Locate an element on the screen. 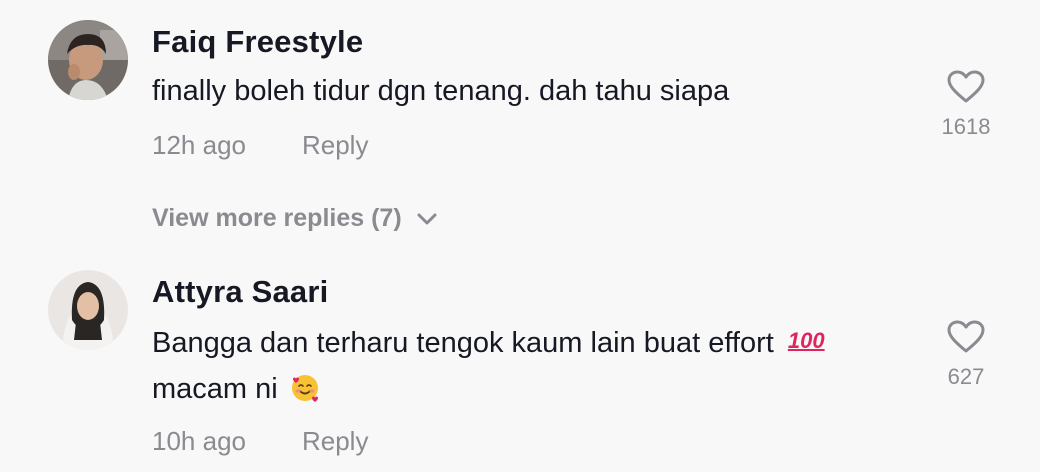 This screenshot has height=472, width=1040. view-more-replies-button: View more replies (7) is located at coordinates (295, 218).